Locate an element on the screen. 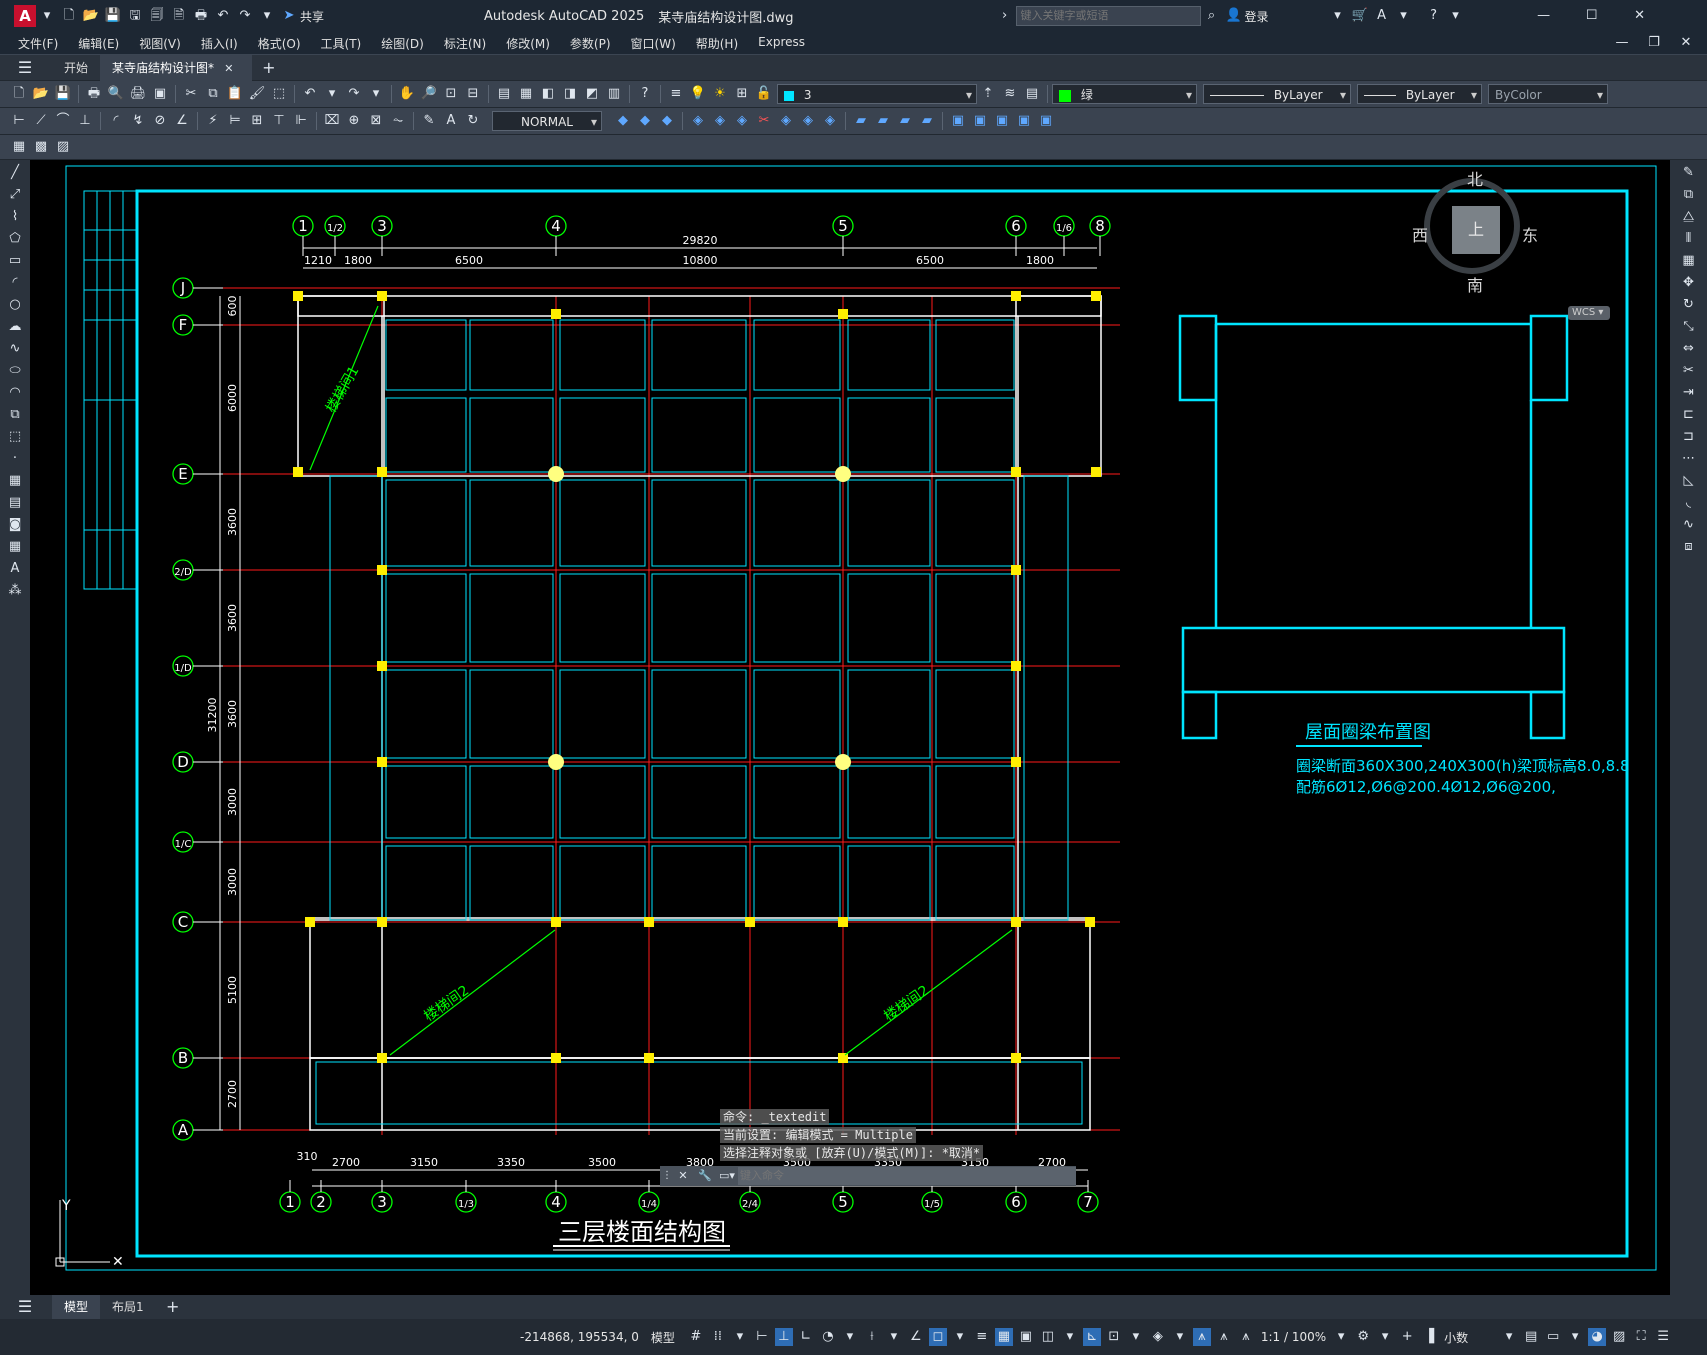 The image size is (1707, 1355). user-icon: 👤 is located at coordinates (1234, 16).